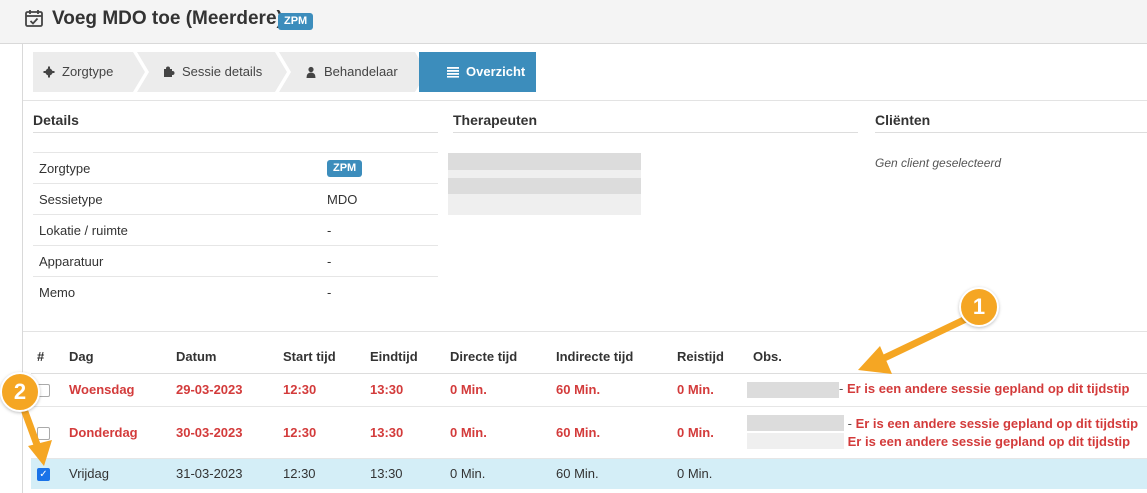 This screenshot has width=1147, height=493. What do you see at coordinates (1011, 122) in the screenshot?
I see `clients-heading: Cliënten` at bounding box center [1011, 122].